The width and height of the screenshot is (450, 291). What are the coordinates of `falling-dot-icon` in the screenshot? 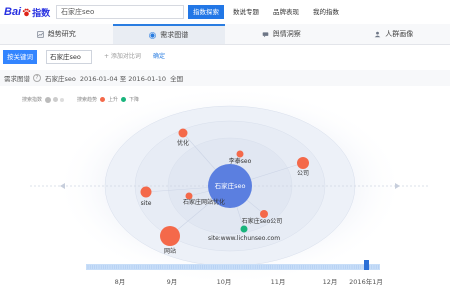 It's located at (124, 99).